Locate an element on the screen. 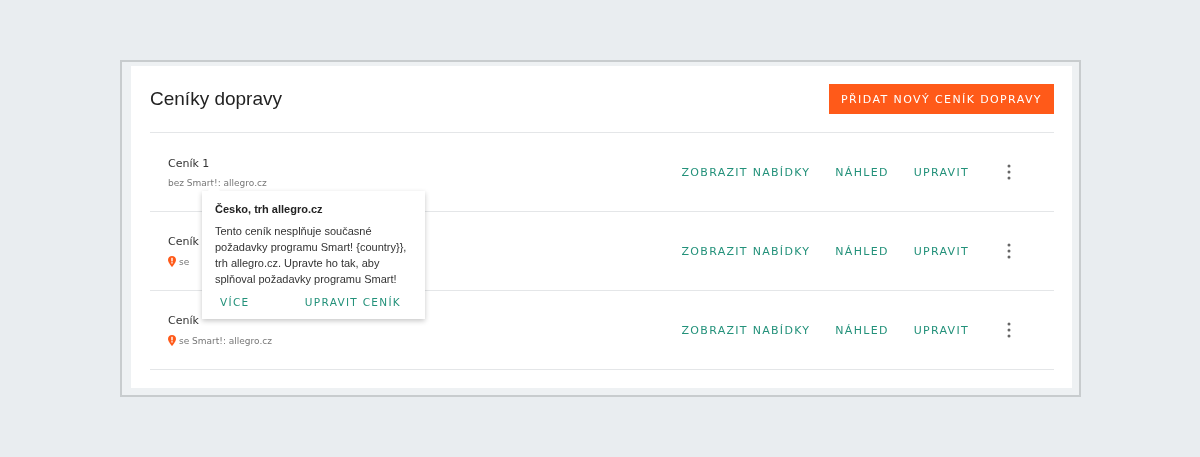  popover-title: Česko, trh allegro.cz is located at coordinates (269, 209).